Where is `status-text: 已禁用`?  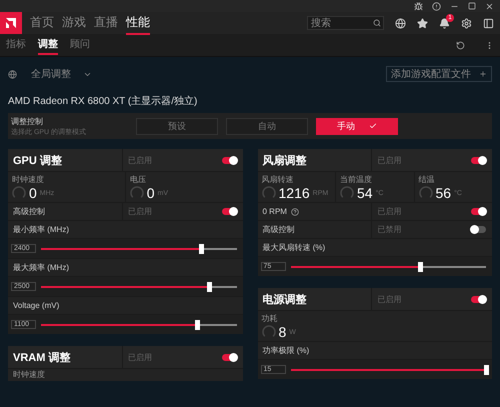
status-text: 已禁用 is located at coordinates (389, 229).